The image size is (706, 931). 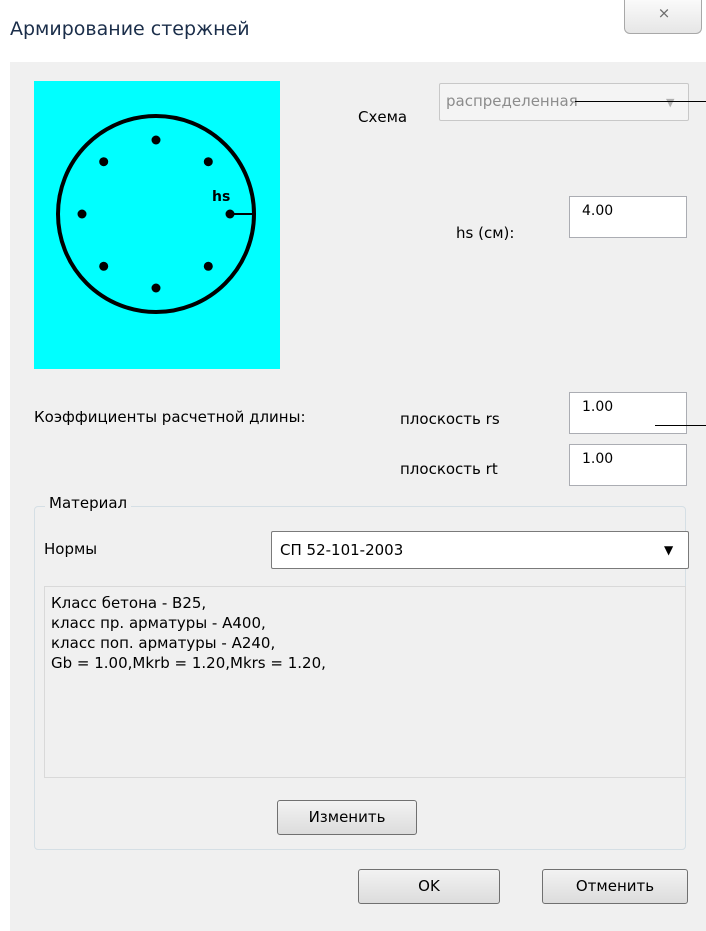 What do you see at coordinates (429, 886) in the screenshot?
I see `ok-button: OK` at bounding box center [429, 886].